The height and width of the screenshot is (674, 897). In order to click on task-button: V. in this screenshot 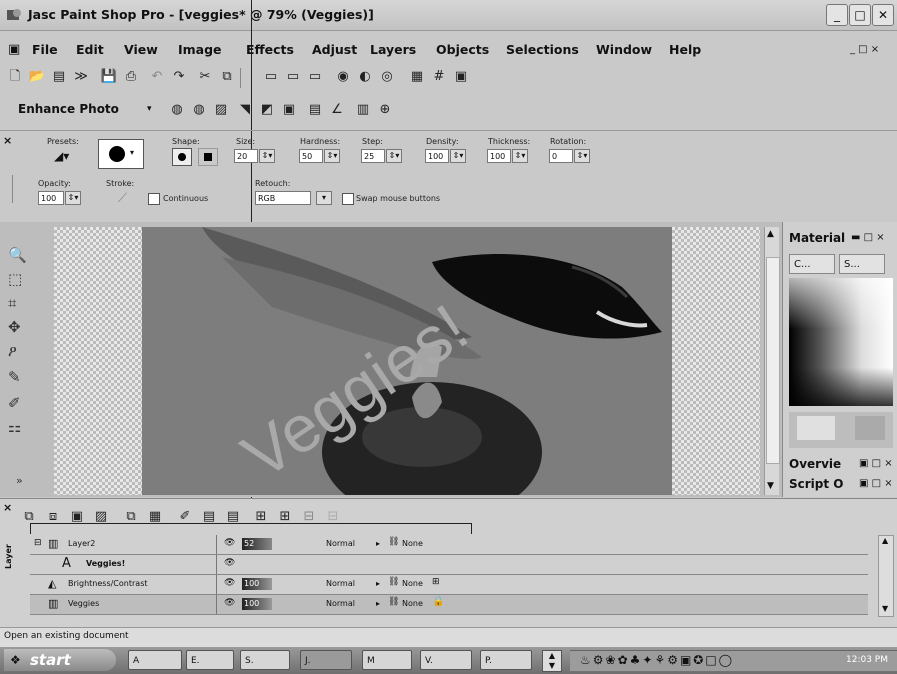, I will do `click(446, 660)`.